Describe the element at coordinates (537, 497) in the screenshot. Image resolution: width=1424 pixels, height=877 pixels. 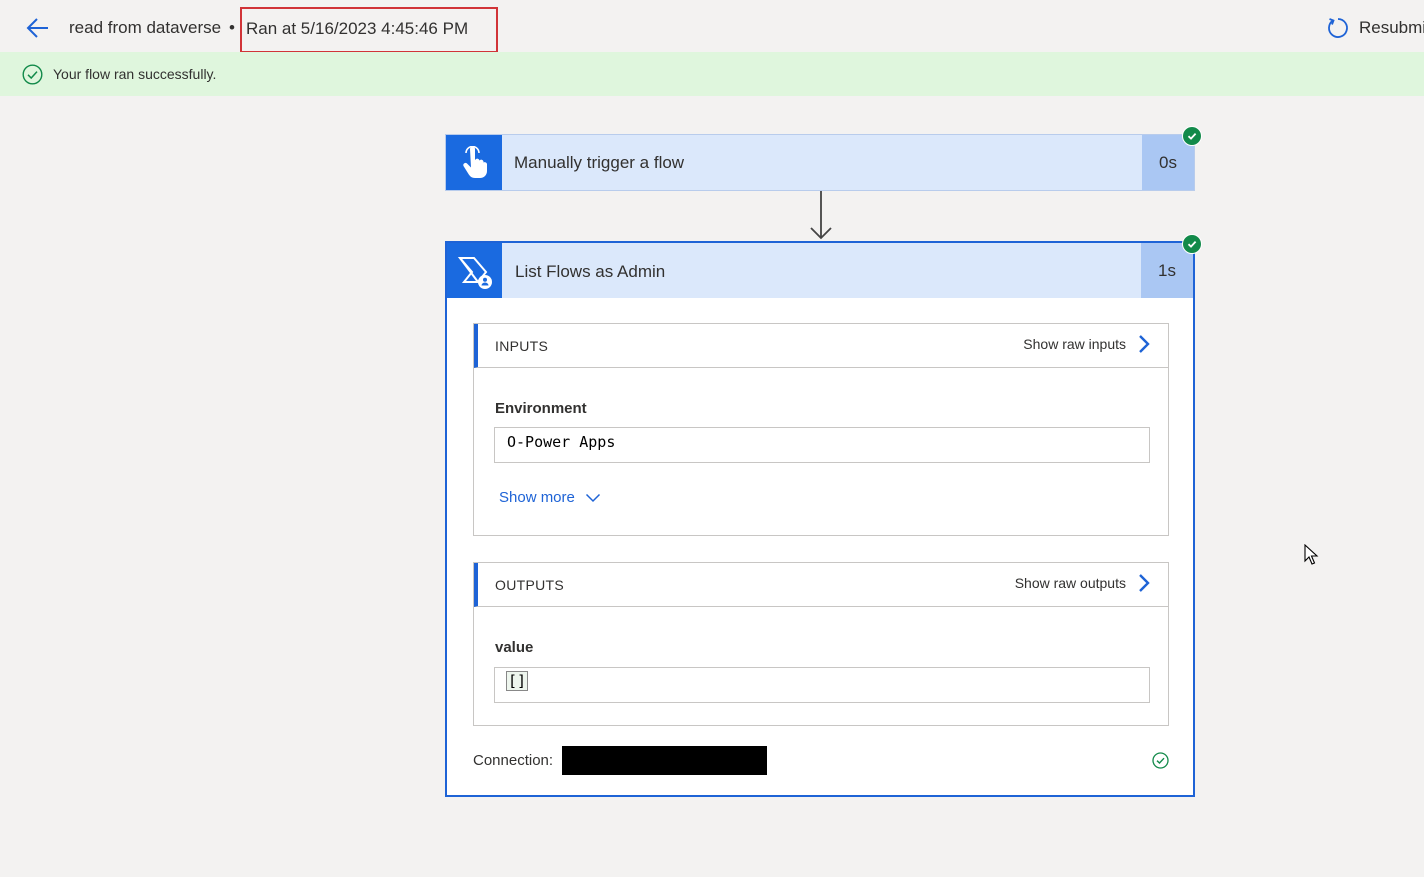
I see `show-more-label: Show more` at that location.